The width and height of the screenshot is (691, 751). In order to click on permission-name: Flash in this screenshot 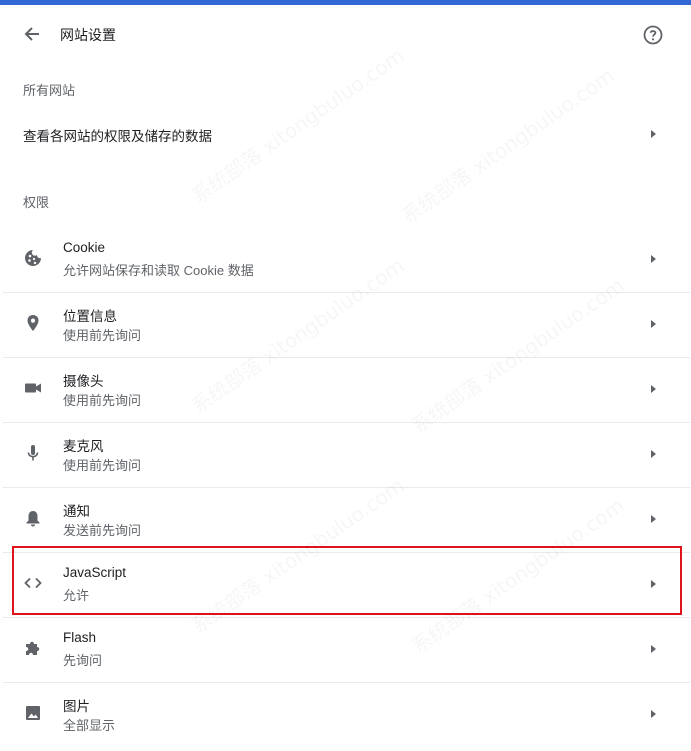, I will do `click(80, 637)`.